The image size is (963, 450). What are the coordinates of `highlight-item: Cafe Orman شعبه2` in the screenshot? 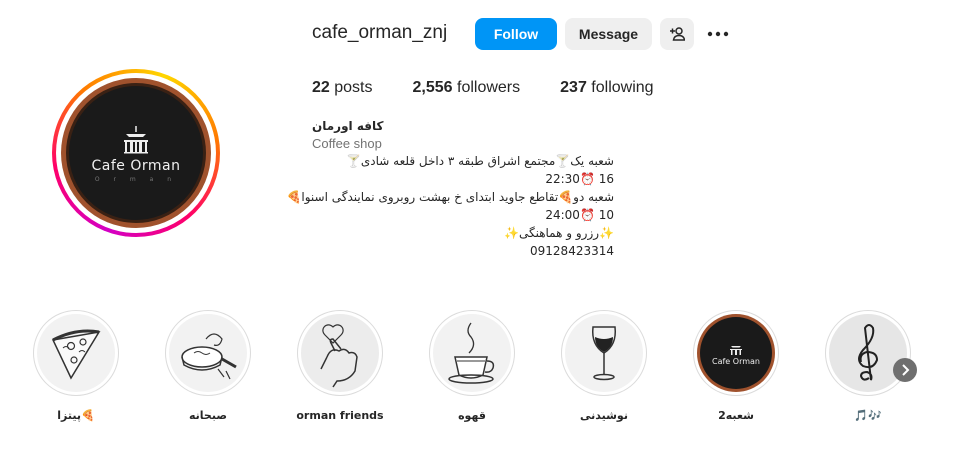 It's located at (736, 366).